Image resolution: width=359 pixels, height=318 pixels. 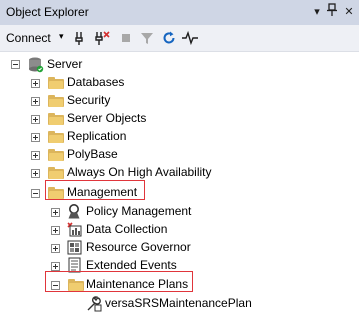 I want to click on connect-dropdown-icon: ▾, so click(x=61, y=36).